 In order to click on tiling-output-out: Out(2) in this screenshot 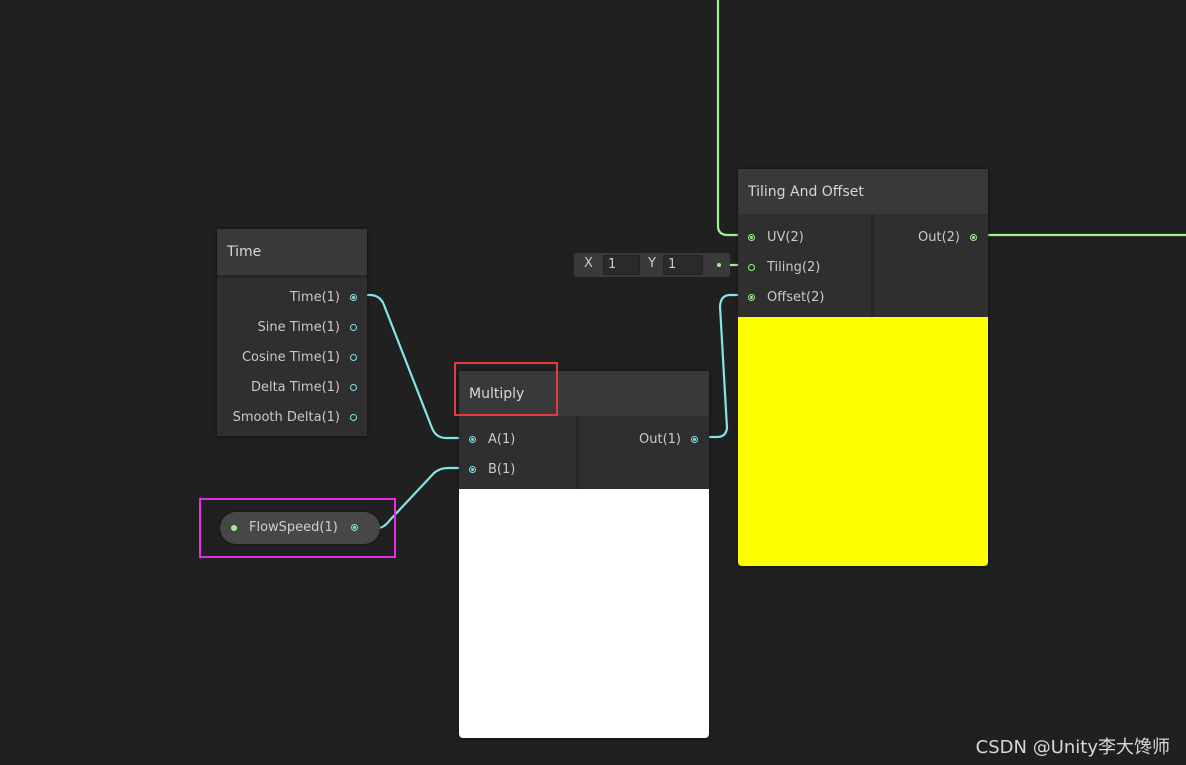, I will do `click(947, 237)`.